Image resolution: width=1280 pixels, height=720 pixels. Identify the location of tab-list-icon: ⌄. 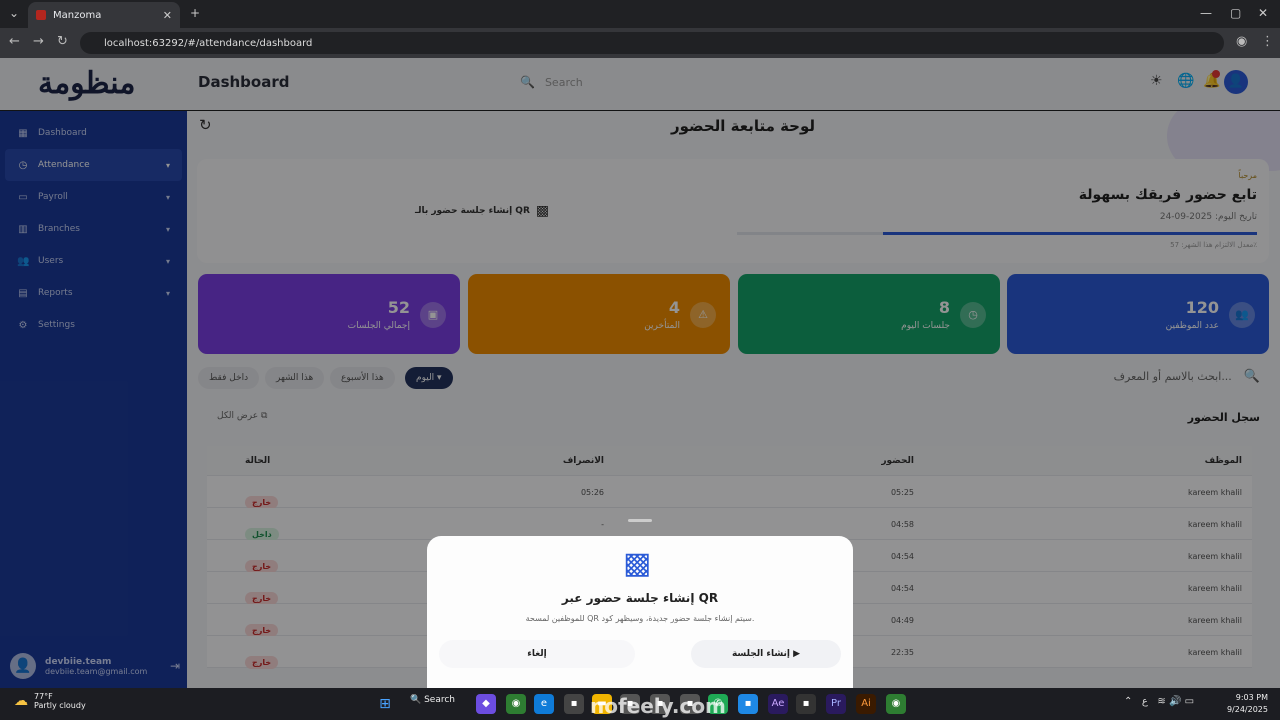
(14, 13).